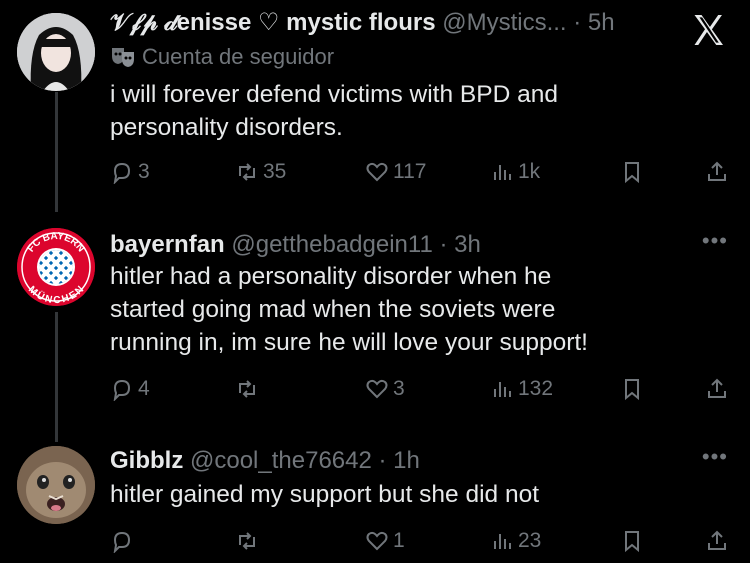 The image size is (750, 563). What do you see at coordinates (331, 244) in the screenshot?
I see `handle: @getthebadgein11` at bounding box center [331, 244].